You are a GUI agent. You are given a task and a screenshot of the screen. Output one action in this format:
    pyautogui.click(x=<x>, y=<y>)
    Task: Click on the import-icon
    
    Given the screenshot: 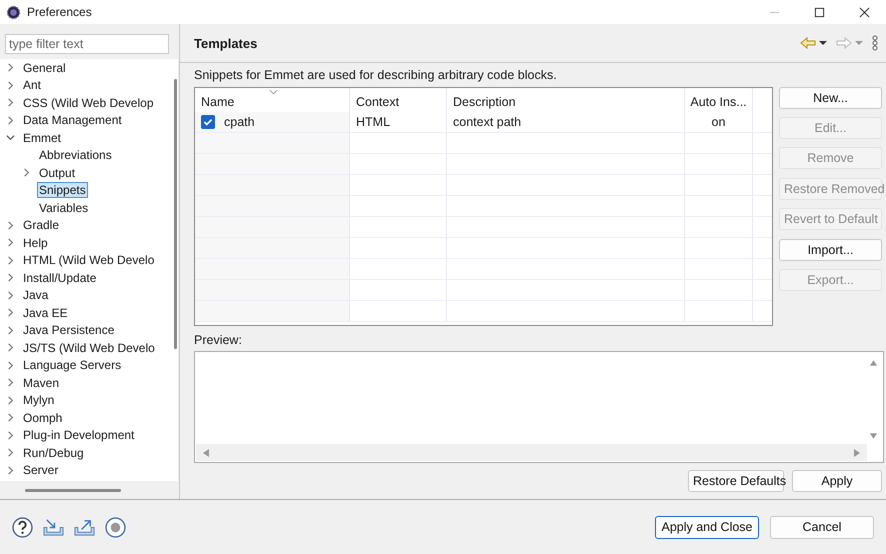 What is the action you would take?
    pyautogui.click(x=53, y=527)
    